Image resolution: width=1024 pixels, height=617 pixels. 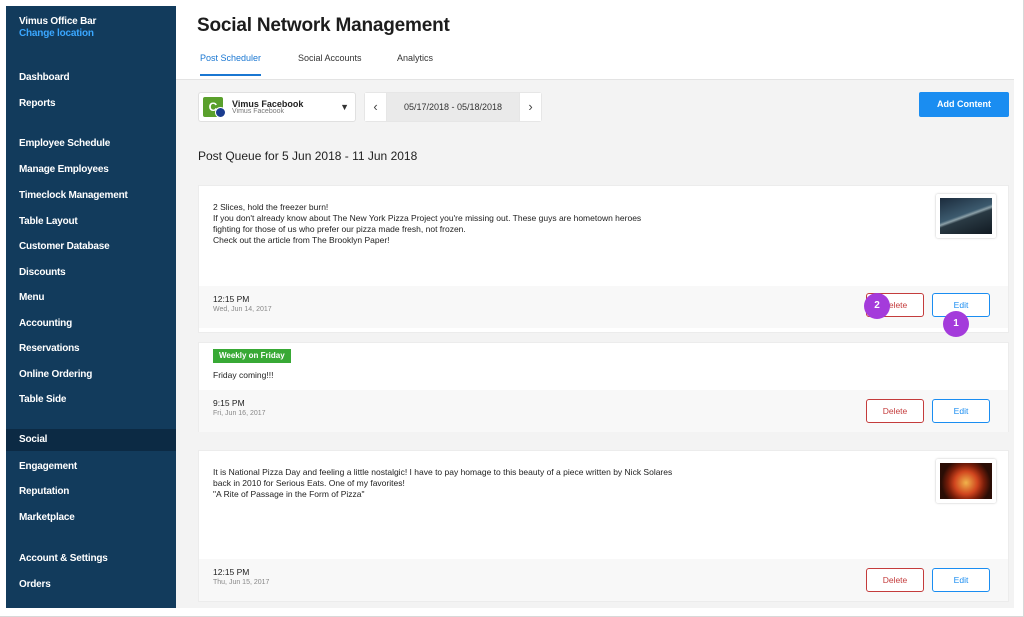 I want to click on sidebar-item-reputation: Reputation, so click(x=91, y=492).